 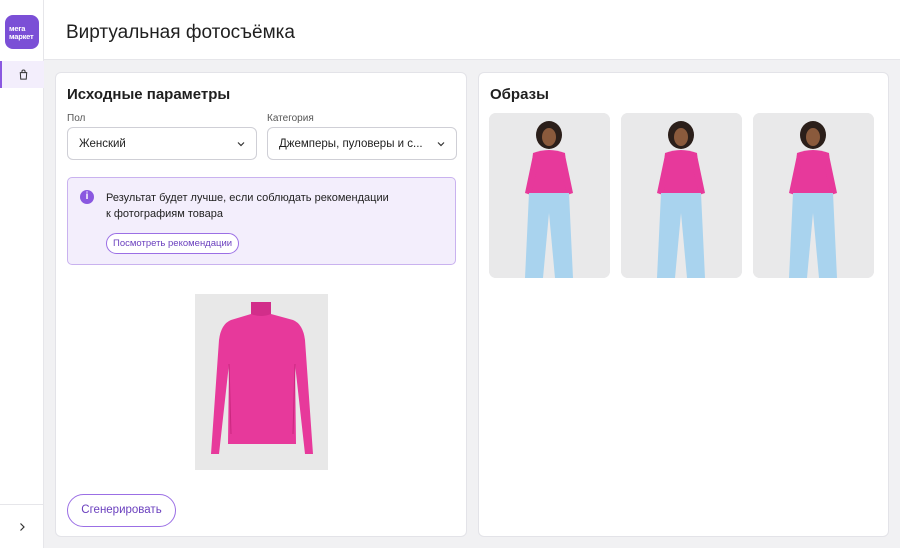 I want to click on product-photo, so click(x=261, y=382).